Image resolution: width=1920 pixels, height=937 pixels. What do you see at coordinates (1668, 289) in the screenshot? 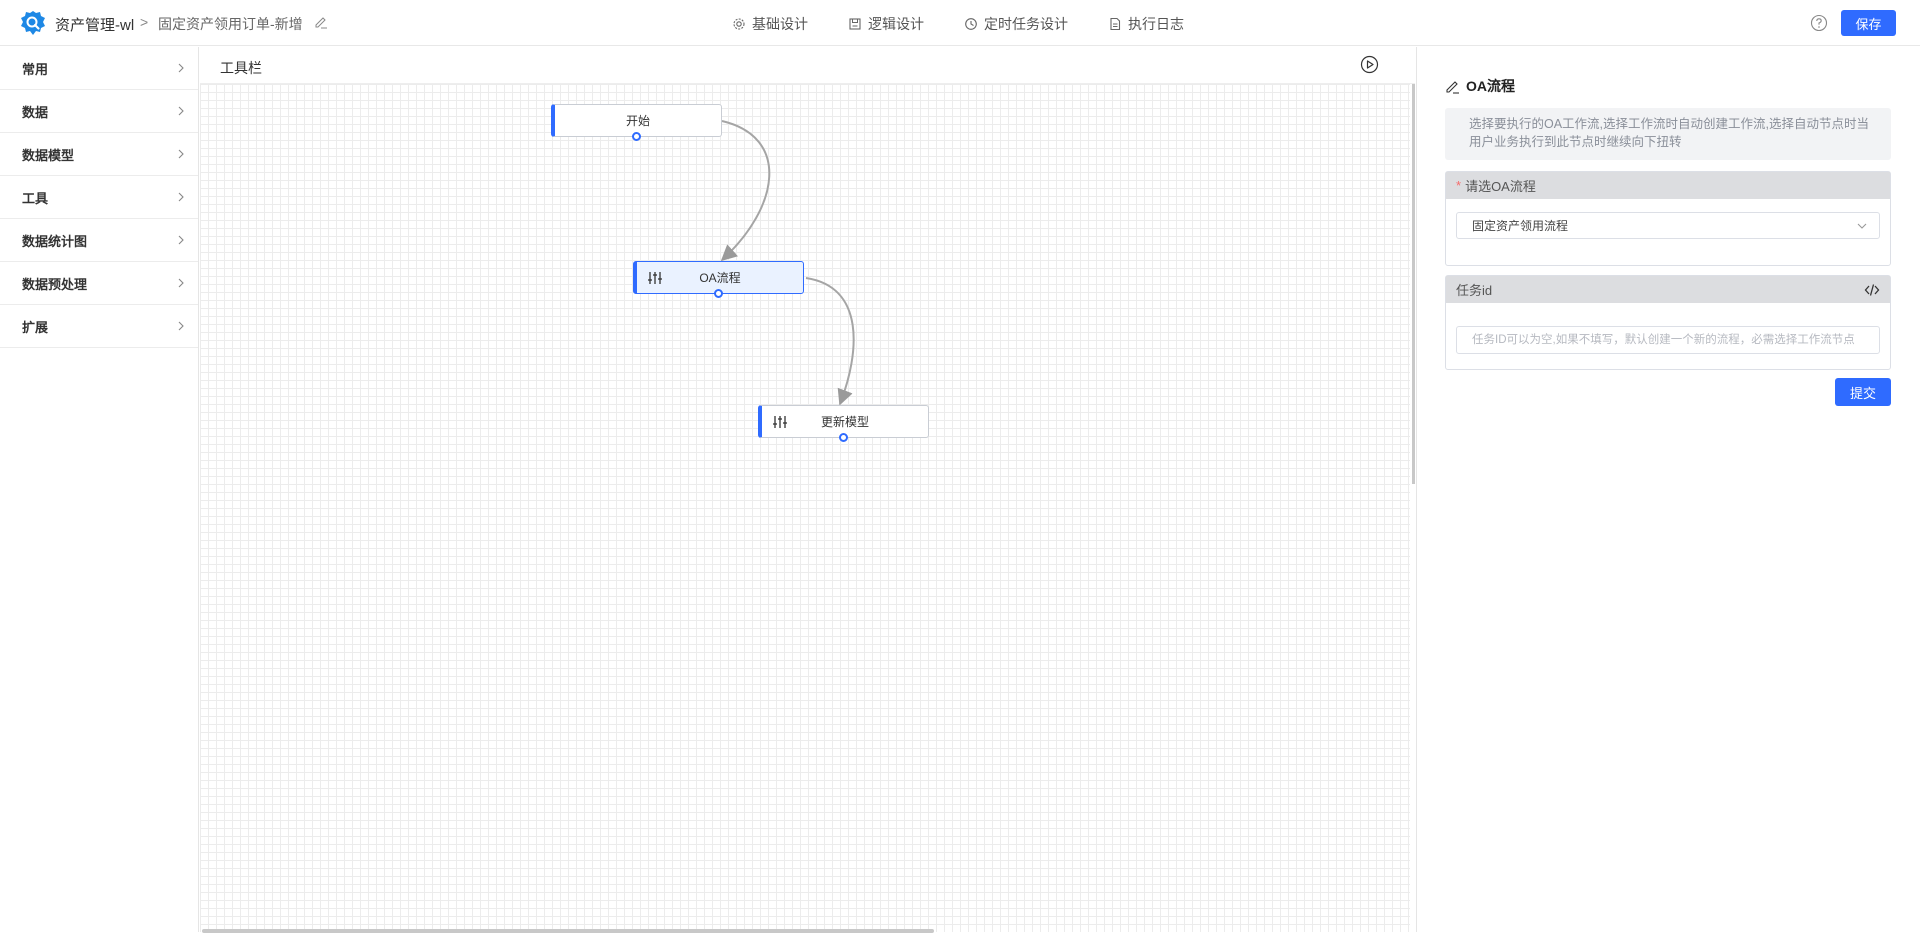
I see `field-header: 任务id` at bounding box center [1668, 289].